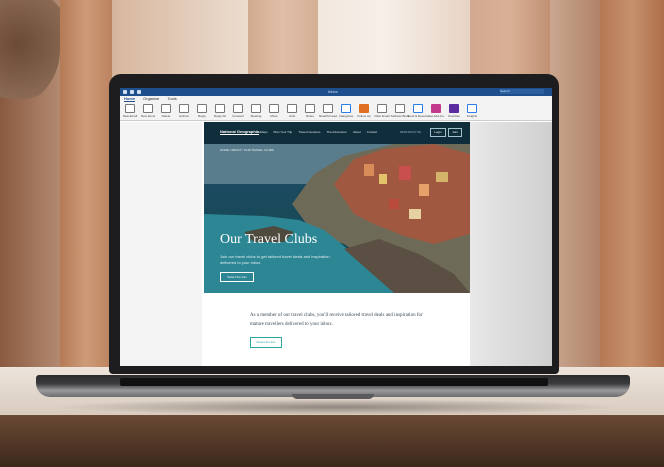  I want to click on meeting-icon, so click(256, 108).